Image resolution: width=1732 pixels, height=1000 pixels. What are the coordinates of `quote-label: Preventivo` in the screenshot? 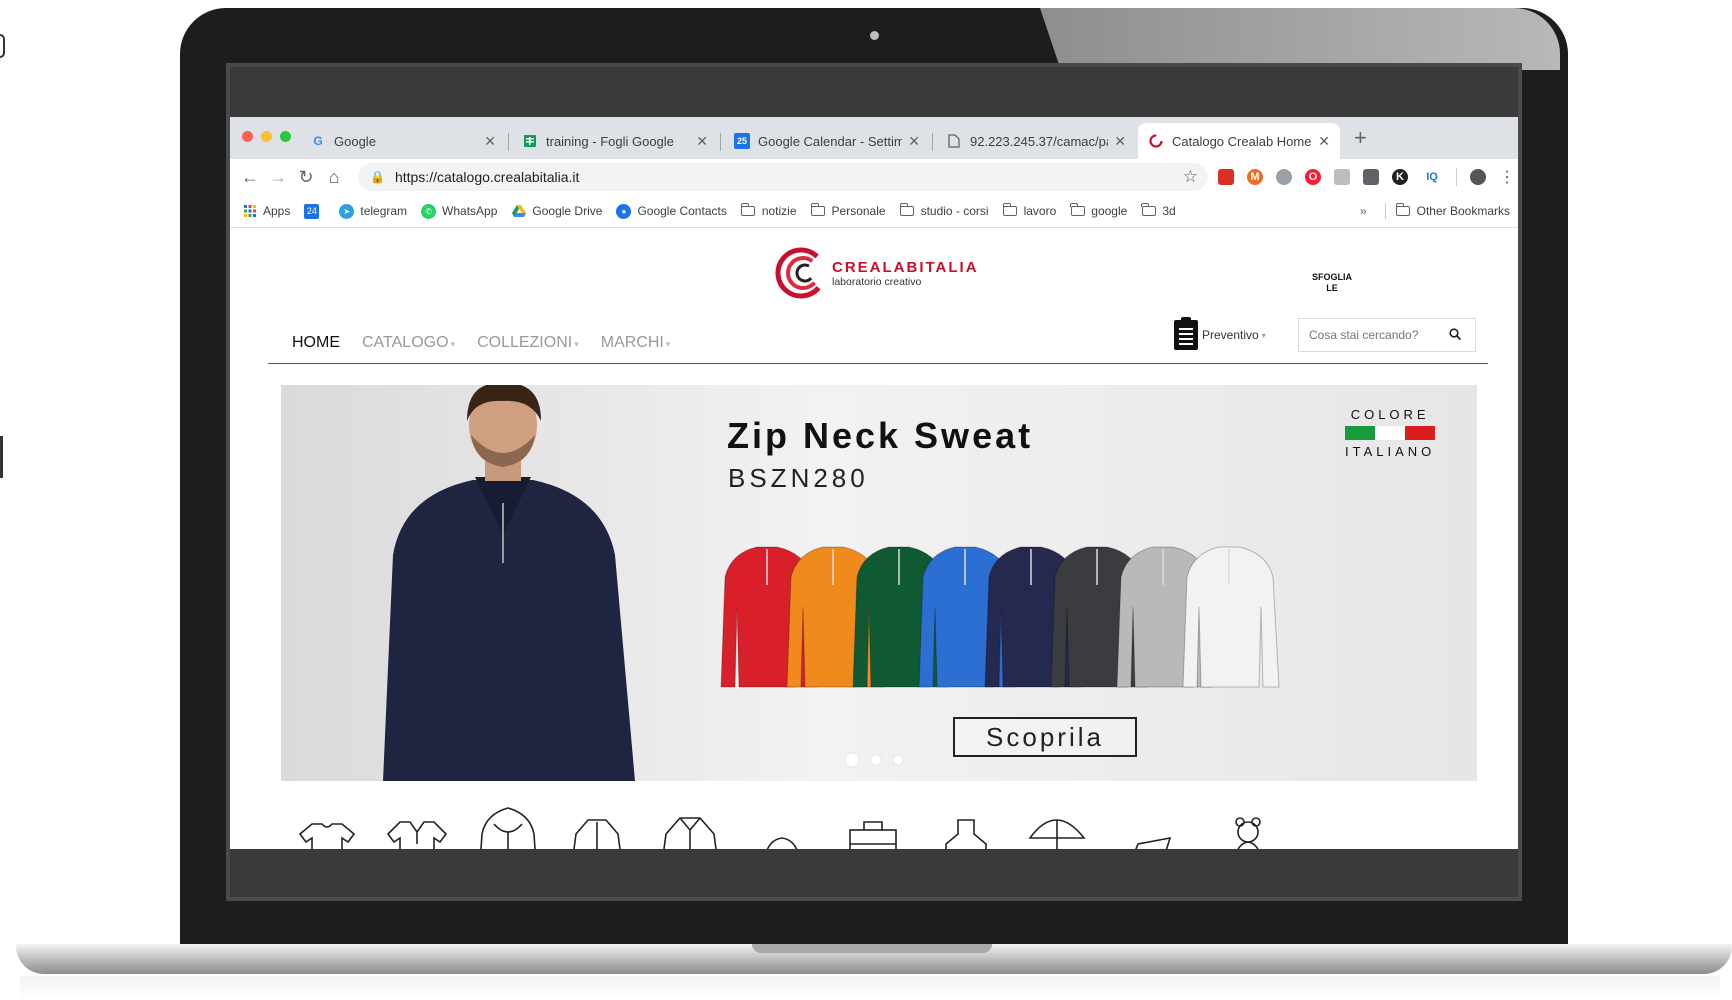 It's located at (1230, 335).